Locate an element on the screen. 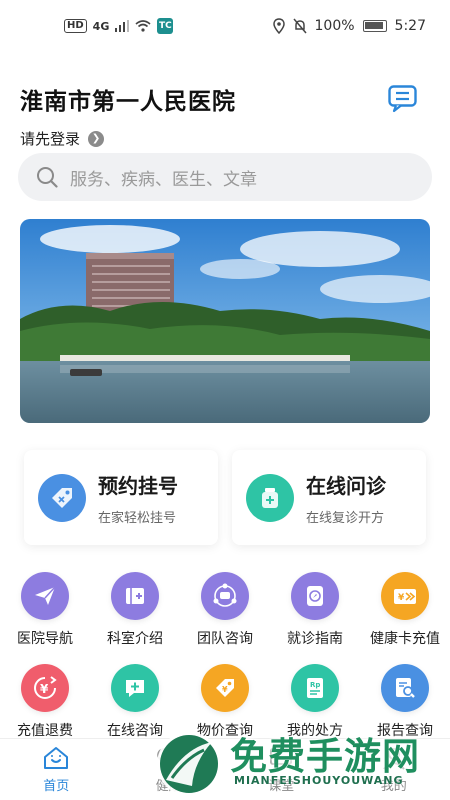 The image size is (450, 800). battery-percent: 100% is located at coordinates (334, 26).